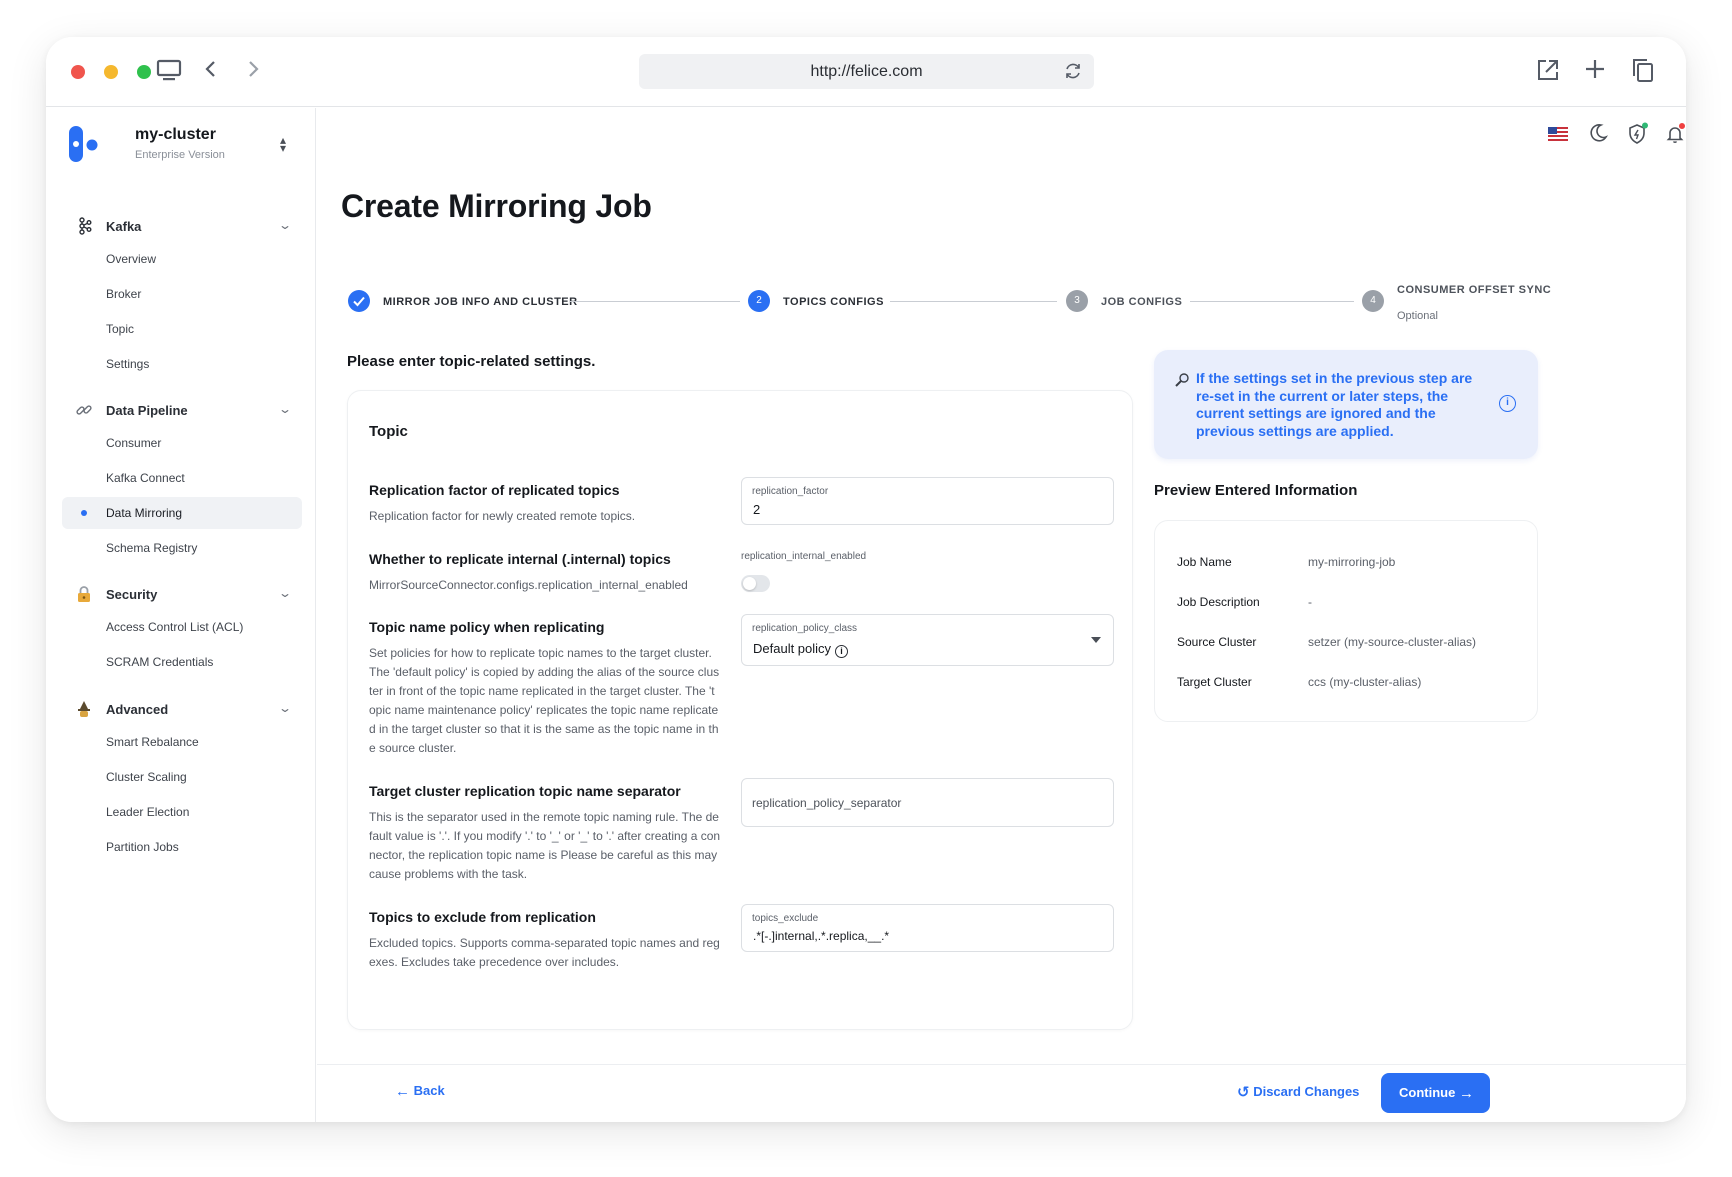 Image resolution: width=1732 pixels, height=1177 pixels. Describe the element at coordinates (142, 847) in the screenshot. I see `sidebar-item-label: Partition Jobs` at that location.